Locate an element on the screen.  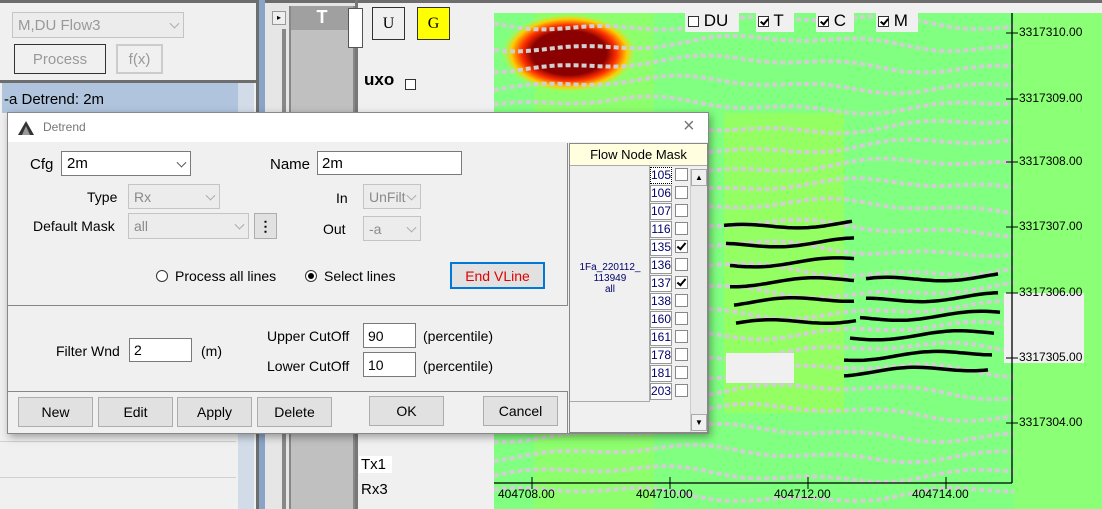
y-tick-label: 3317308.00 is located at coordinates (1051, 161).